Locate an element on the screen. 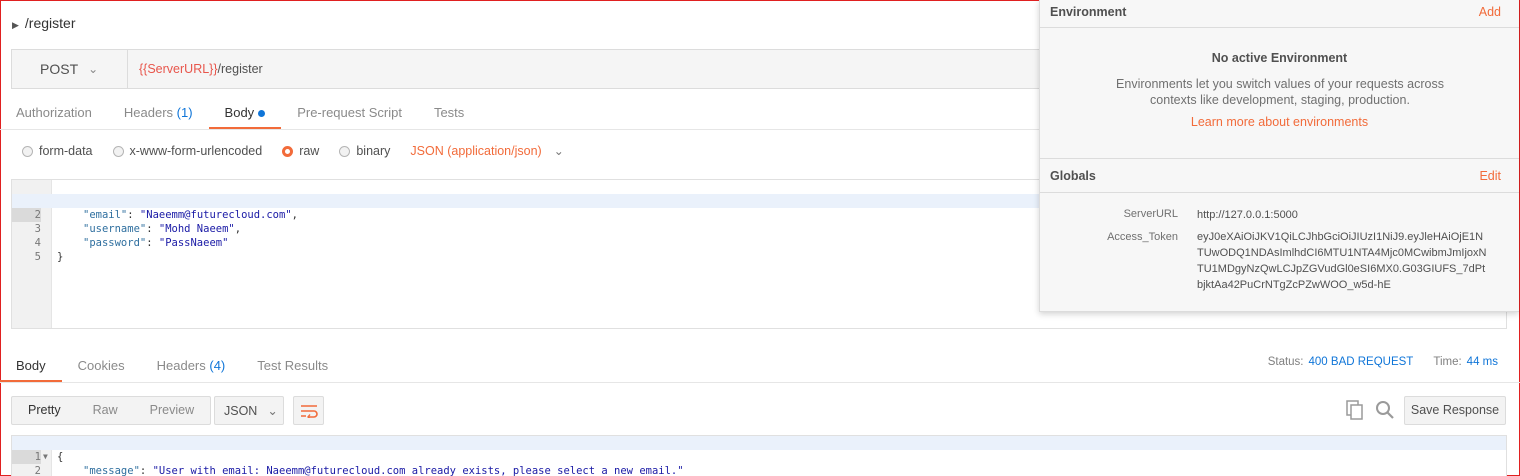  status-label: Status: is located at coordinates (1285, 362).